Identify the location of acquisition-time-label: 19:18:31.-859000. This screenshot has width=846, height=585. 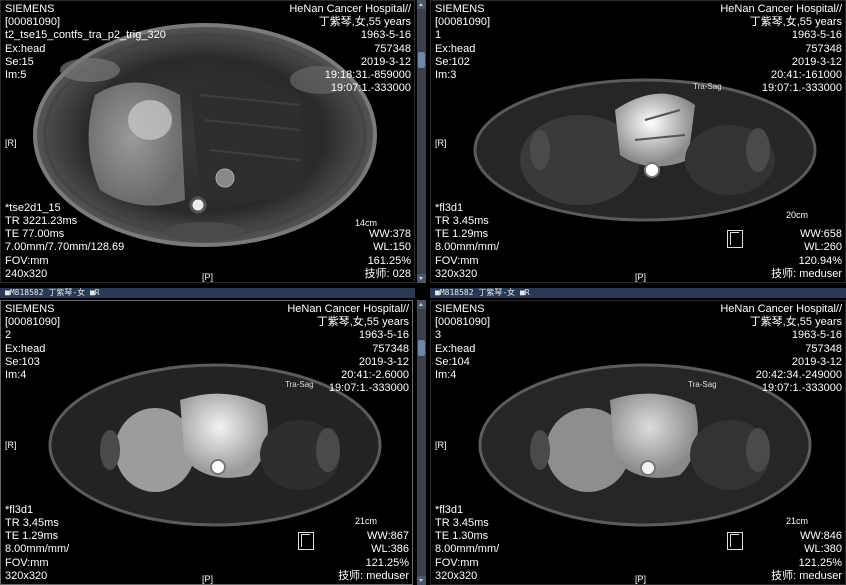
(367, 74).